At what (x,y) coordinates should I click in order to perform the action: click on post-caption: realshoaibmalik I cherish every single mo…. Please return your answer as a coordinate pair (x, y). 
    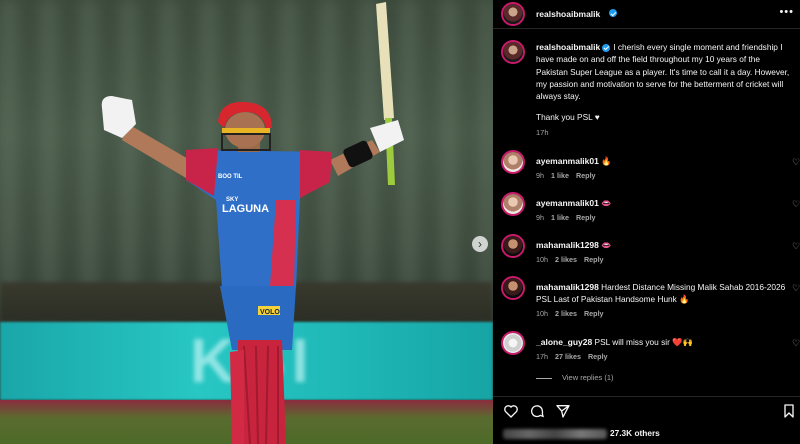
    Looking at the image, I should click on (665, 71).